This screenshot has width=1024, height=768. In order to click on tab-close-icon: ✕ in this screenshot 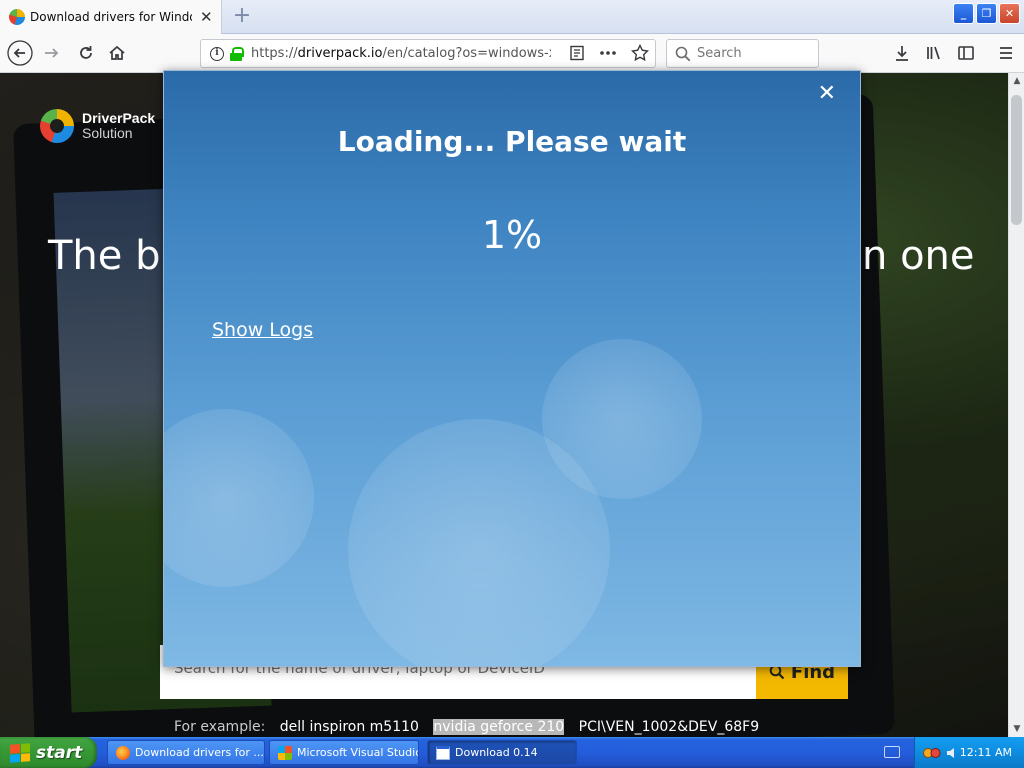, I will do `click(206, 17)`.